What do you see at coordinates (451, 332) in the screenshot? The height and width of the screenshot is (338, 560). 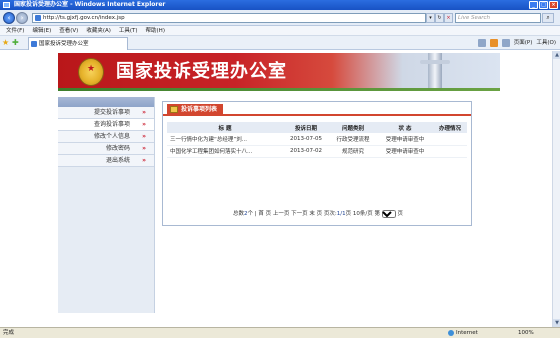 I see `globe-icon` at bounding box center [451, 332].